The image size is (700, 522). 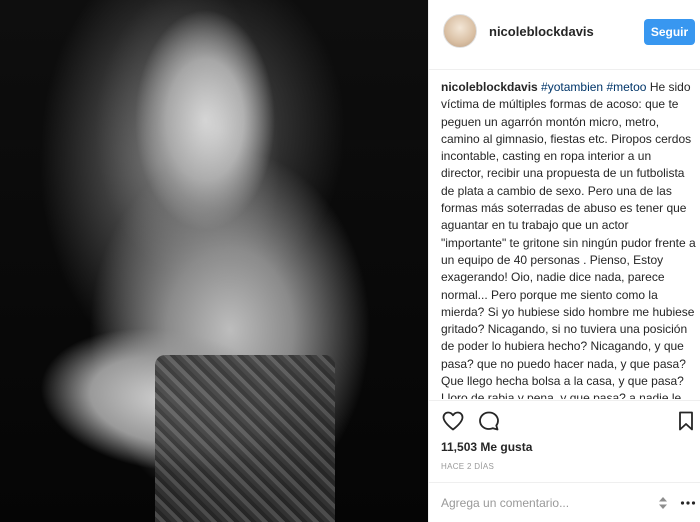 What do you see at coordinates (669, 32) in the screenshot?
I see `follow-button: Seguir` at bounding box center [669, 32].